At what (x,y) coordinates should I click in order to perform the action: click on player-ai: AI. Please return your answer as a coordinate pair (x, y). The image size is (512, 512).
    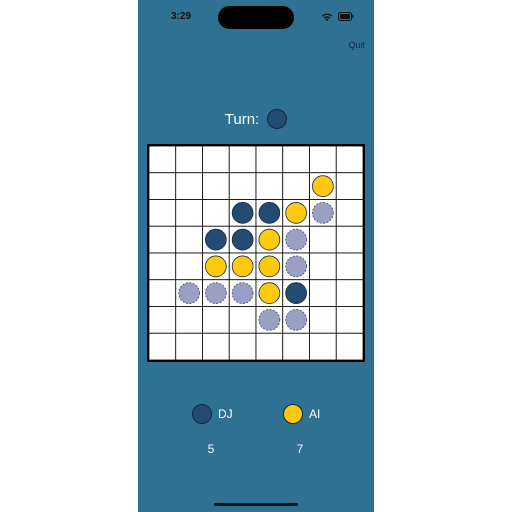
    Looking at the image, I should click on (301, 414).